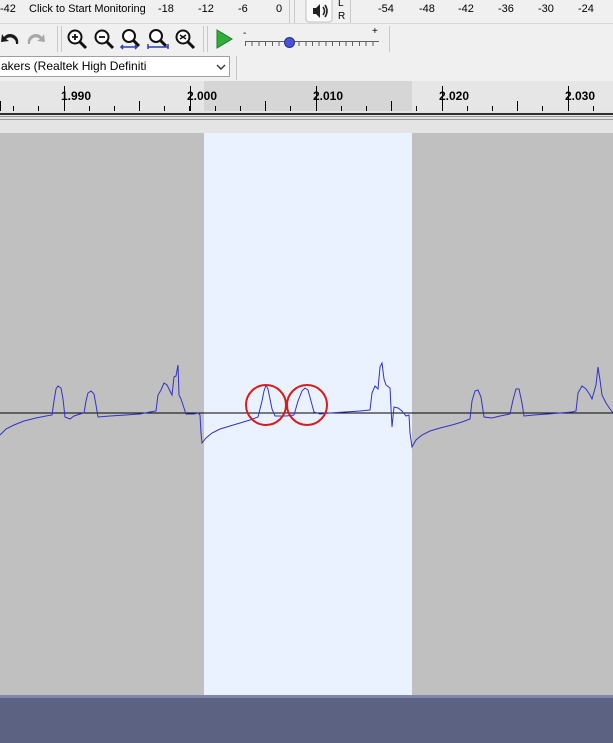 This screenshot has height=743, width=613. Describe the element at coordinates (506, 9) in the screenshot. I see `meter-tick: -36` at that location.